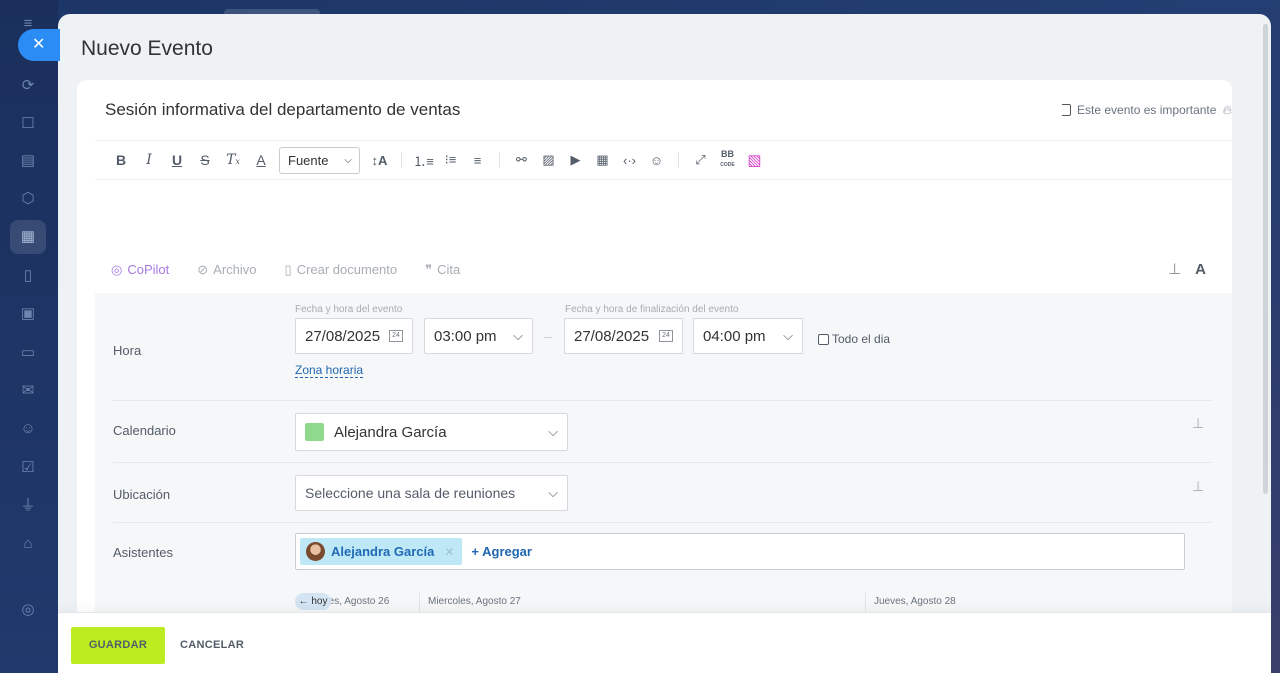  What do you see at coordinates (261, 160) in the screenshot?
I see `text-color-icon: A` at bounding box center [261, 160].